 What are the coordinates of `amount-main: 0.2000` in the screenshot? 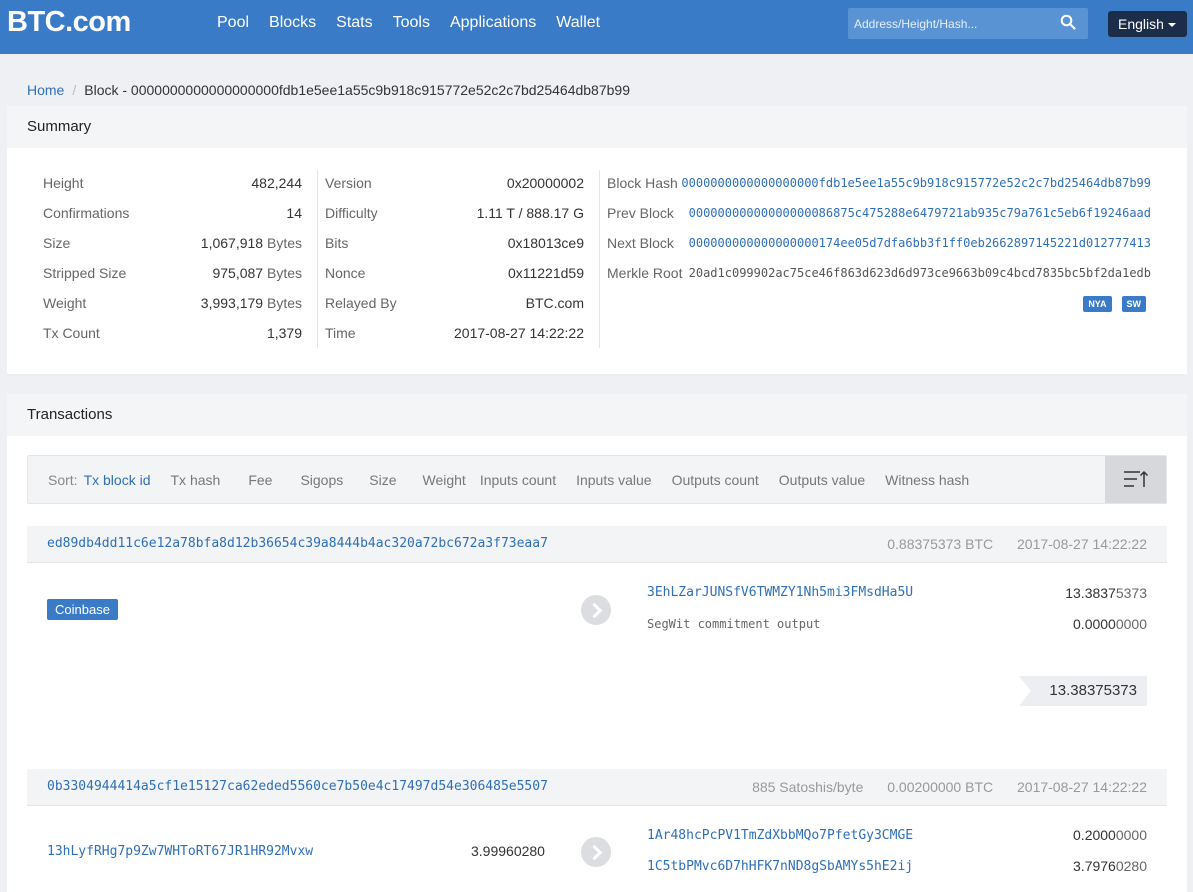 It's located at (1094, 835).